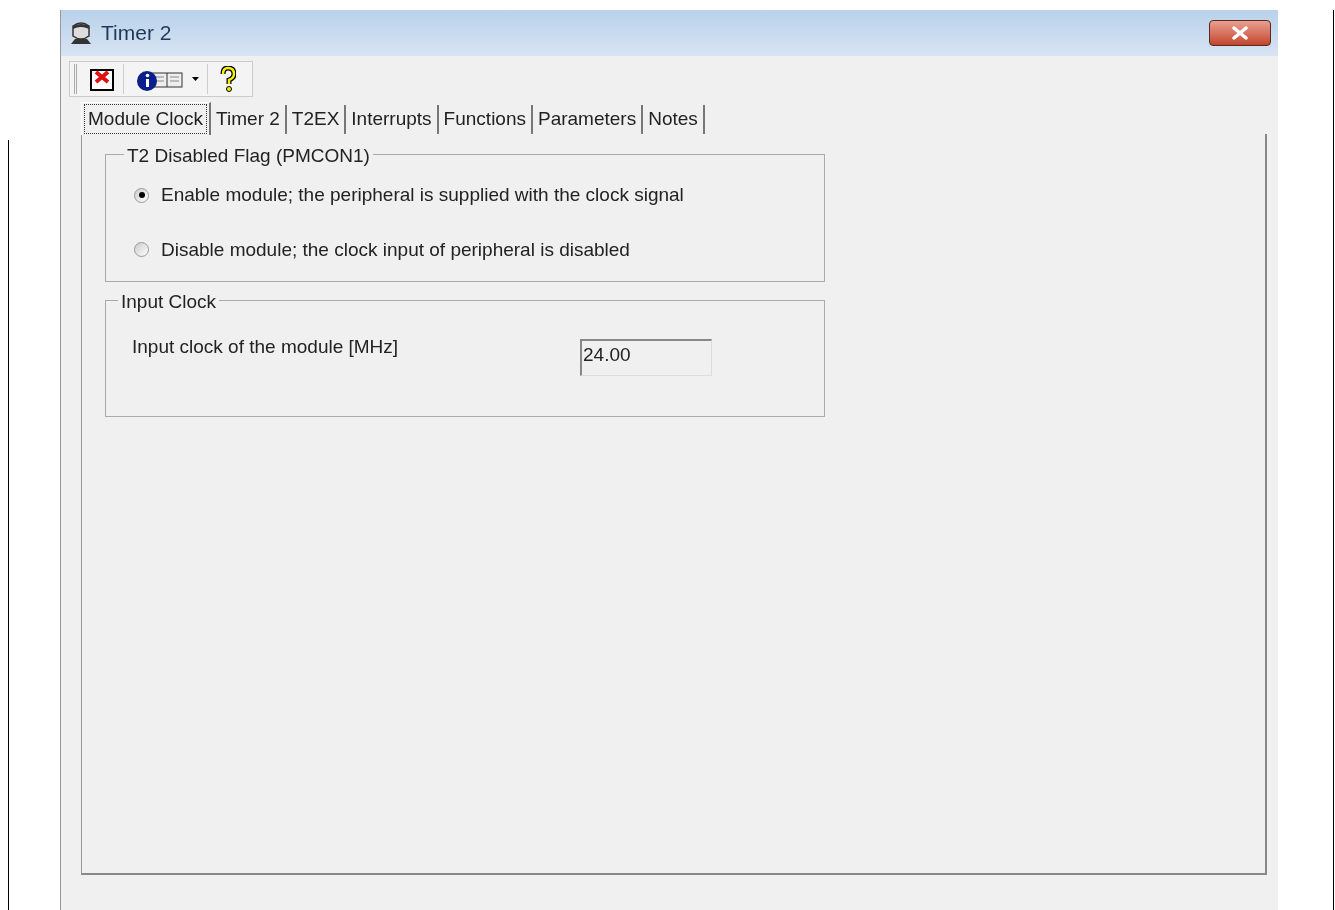 Image resolution: width=1335 pixels, height=910 pixels. I want to click on tab: Module Clock, so click(146, 118).